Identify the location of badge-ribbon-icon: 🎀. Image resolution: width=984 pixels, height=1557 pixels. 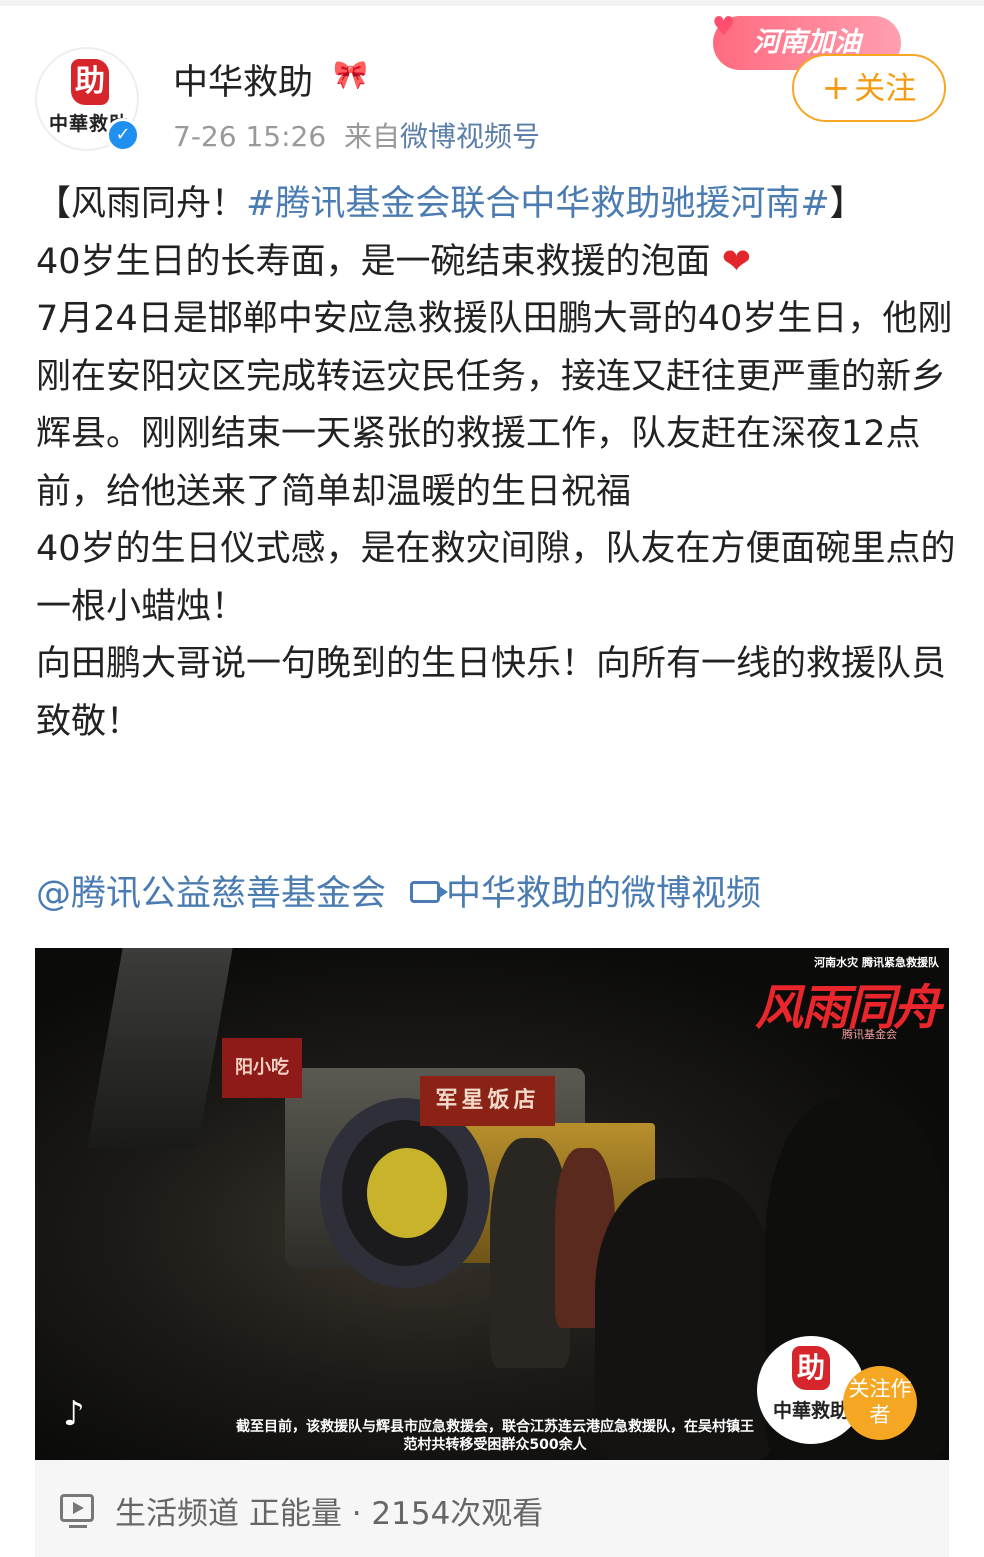
(350, 74).